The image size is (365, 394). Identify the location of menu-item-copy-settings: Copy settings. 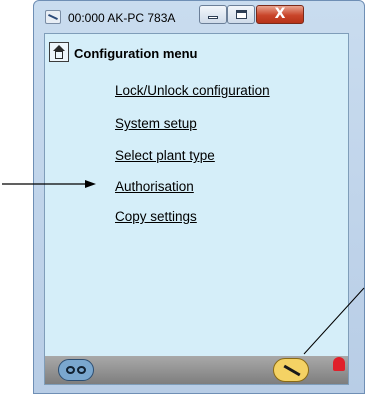
(156, 216).